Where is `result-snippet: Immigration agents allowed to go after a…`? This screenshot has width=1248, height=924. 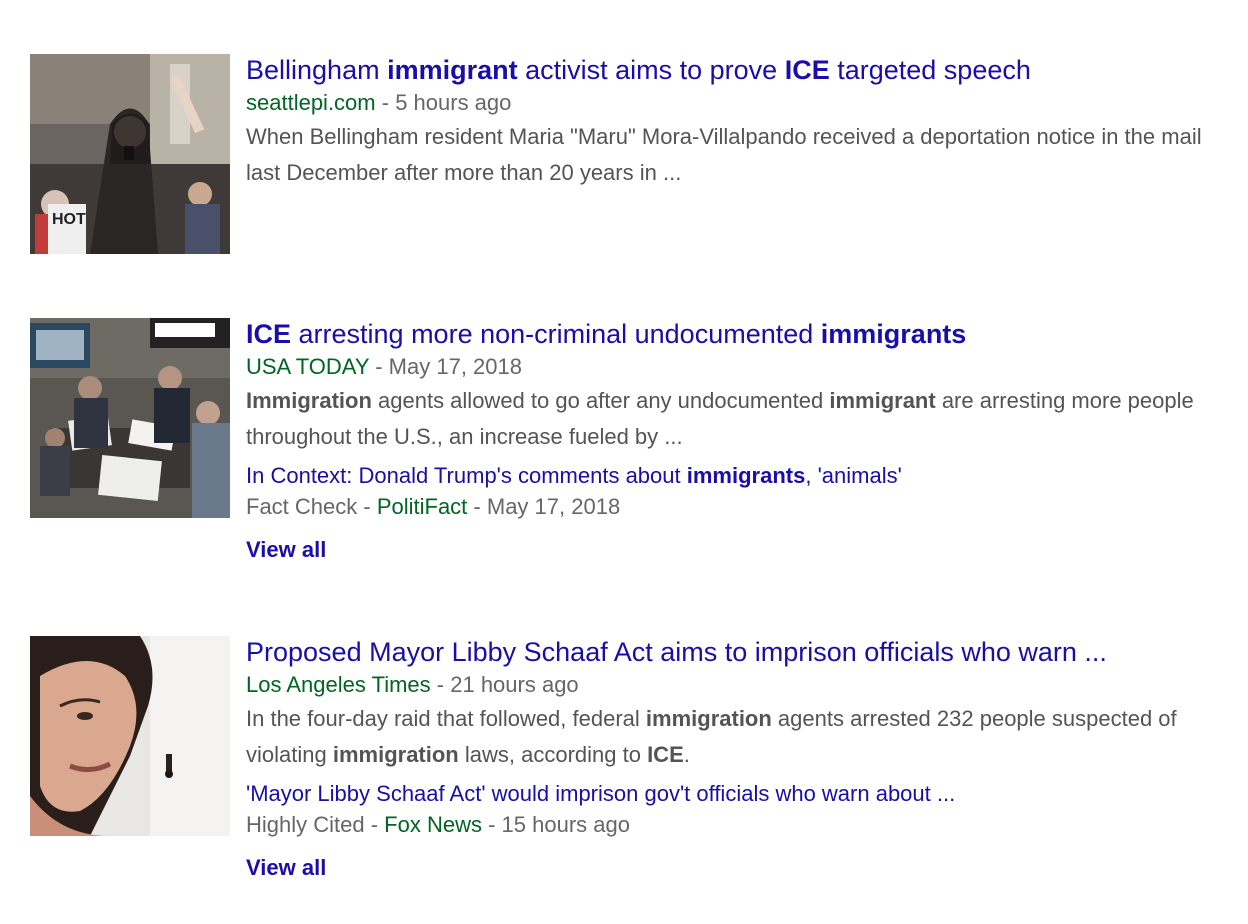 result-snippet: Immigration agents allowed to go after a… is located at coordinates (720, 418).